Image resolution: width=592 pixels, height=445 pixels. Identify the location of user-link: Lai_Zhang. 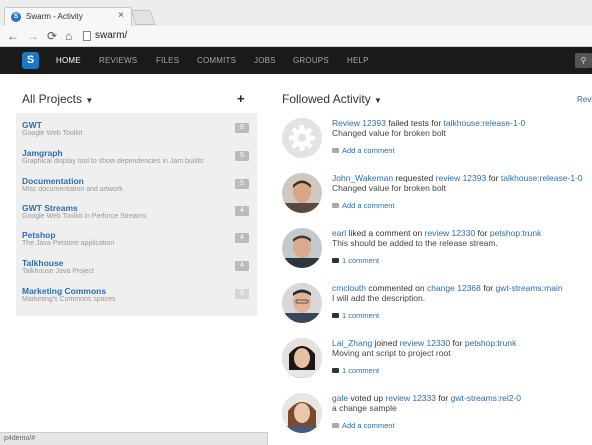
(352, 343).